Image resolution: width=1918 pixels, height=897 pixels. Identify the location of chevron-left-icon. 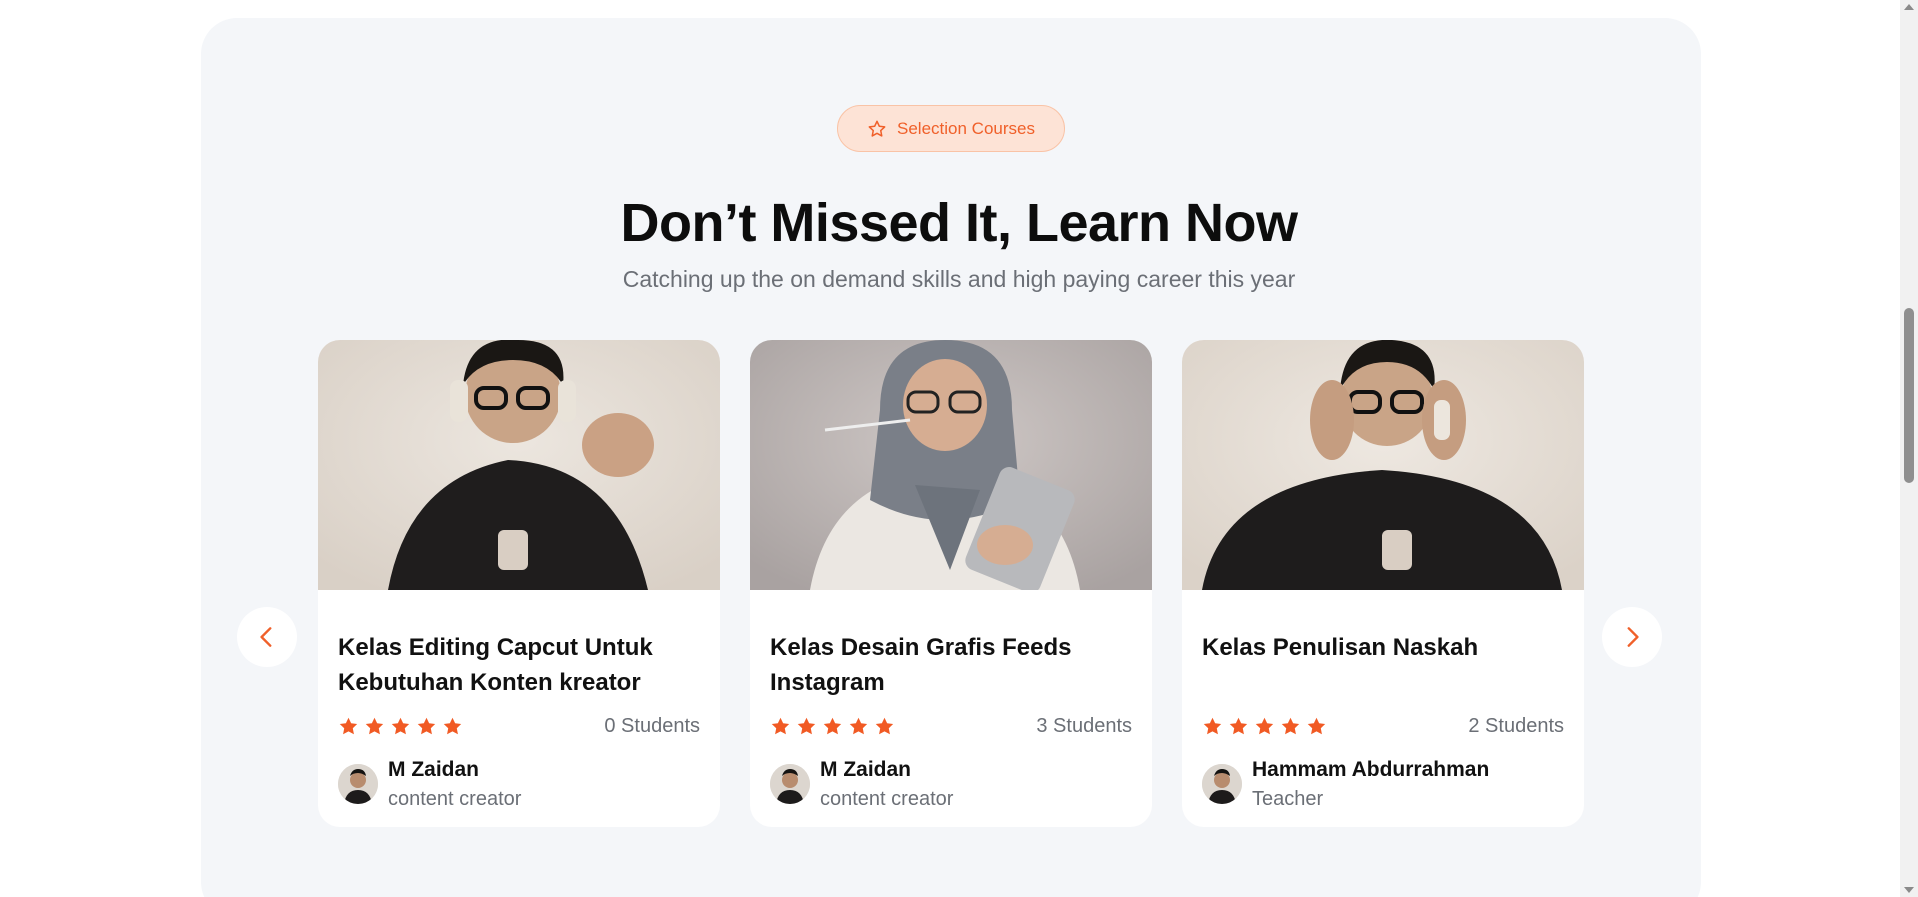
(266, 637).